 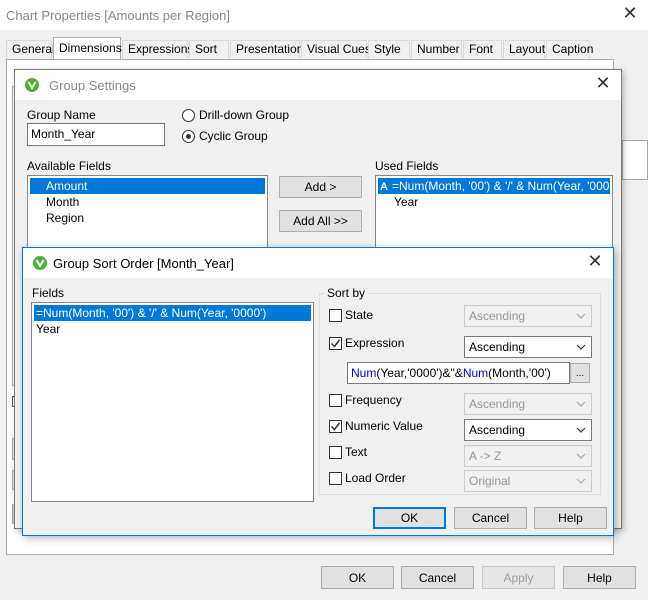 I want to click on tab-style: Style, so click(x=389, y=49).